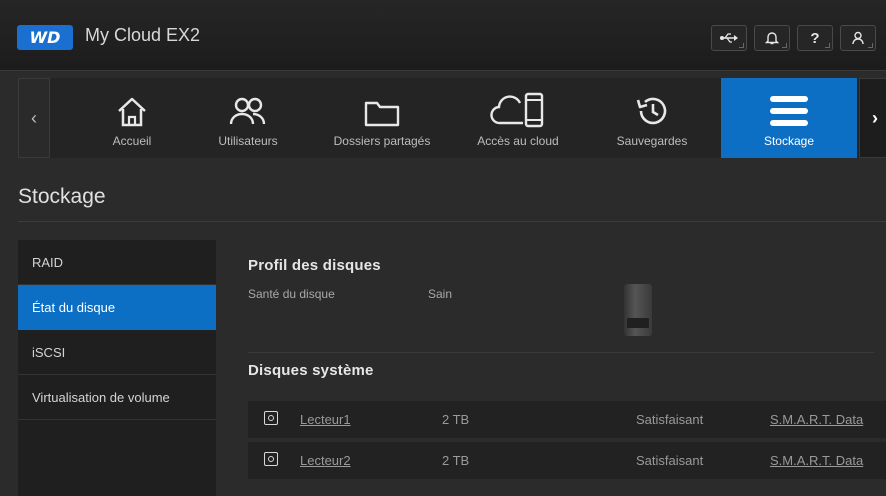 The image size is (886, 496). Describe the element at coordinates (117, 352) in the screenshot. I see `sidebar-item-iscsi: iSCSI` at that location.